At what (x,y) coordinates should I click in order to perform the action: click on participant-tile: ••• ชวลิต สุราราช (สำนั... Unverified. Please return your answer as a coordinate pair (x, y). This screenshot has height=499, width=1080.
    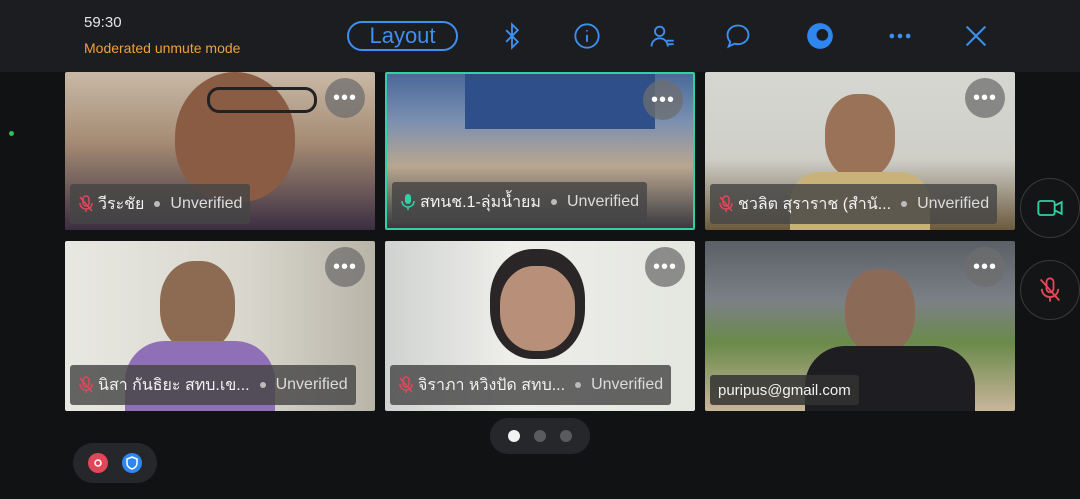
    Looking at the image, I should click on (860, 151).